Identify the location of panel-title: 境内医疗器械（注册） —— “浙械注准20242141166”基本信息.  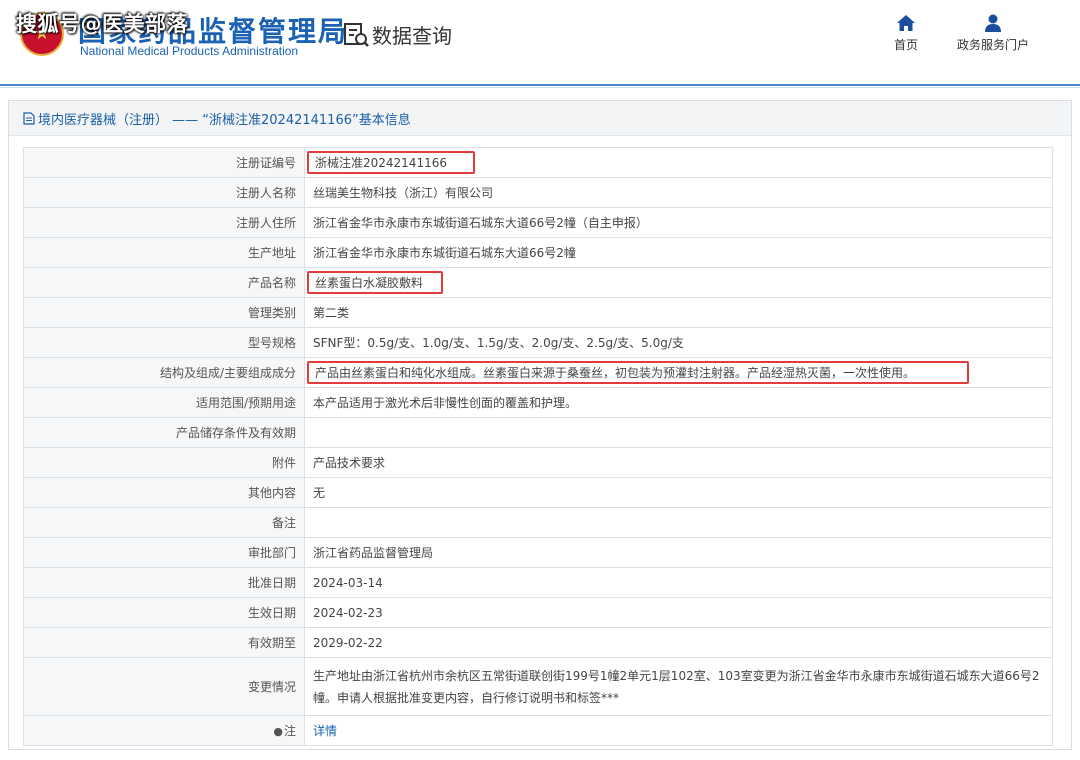
(224, 120).